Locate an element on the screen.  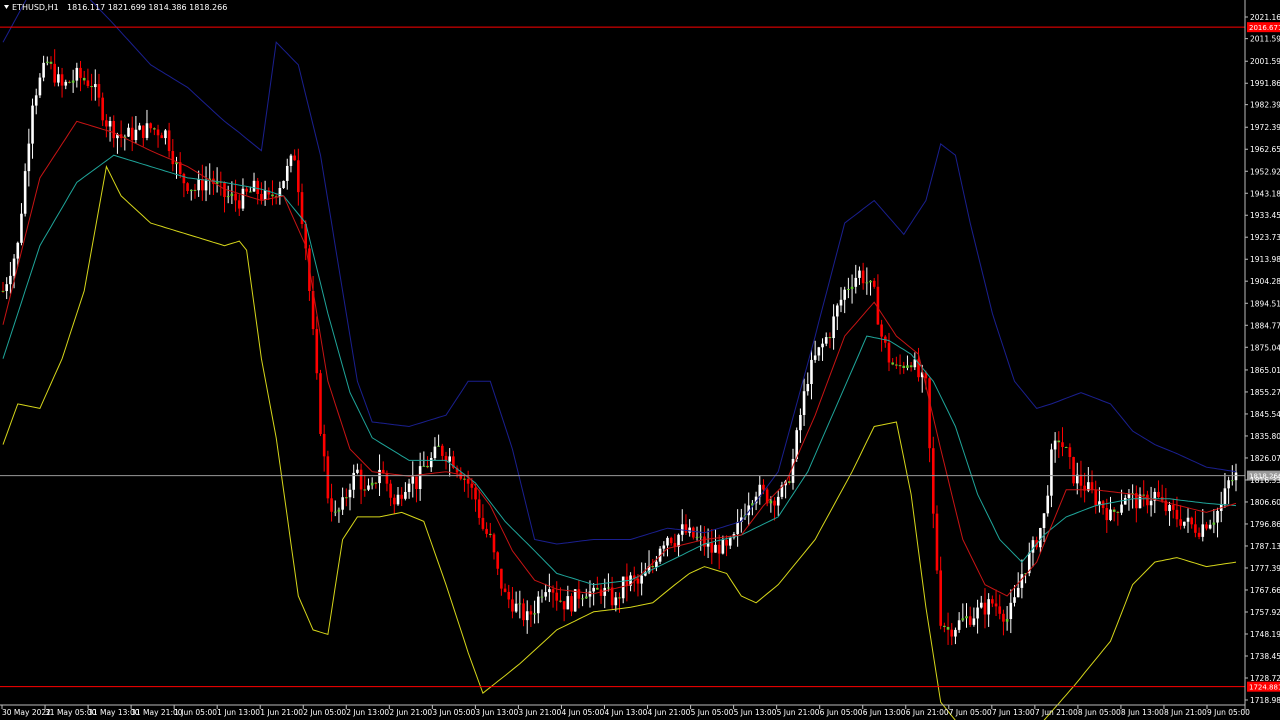
time-tick-label: 2 Jun 21:00 is located at coordinates (410, 712).